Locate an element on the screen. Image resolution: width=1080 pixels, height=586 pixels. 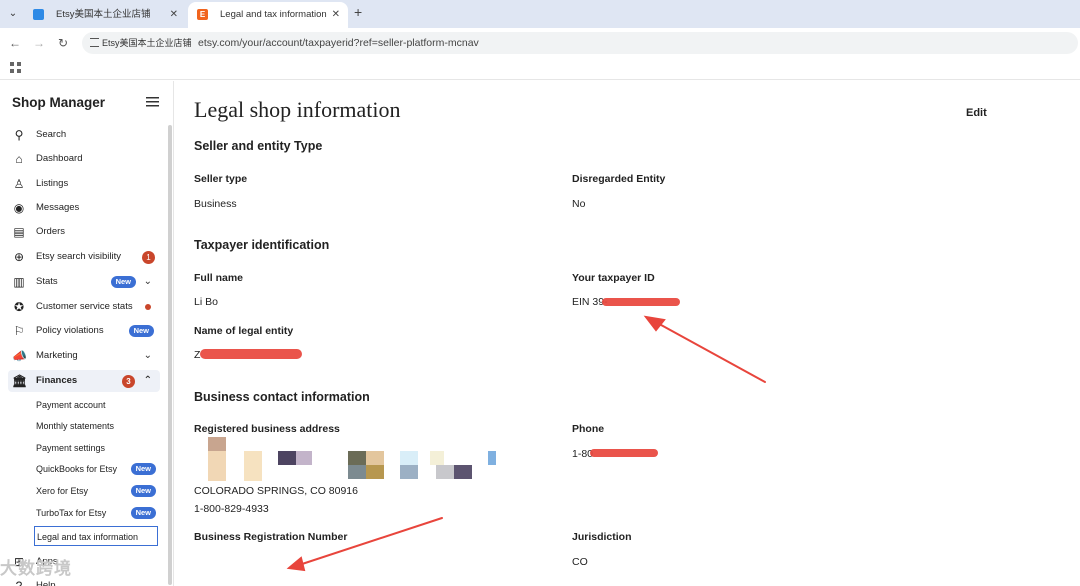
sidebar-subitem-xero: Xero for Etsy New is located at coordinates (98, 491).